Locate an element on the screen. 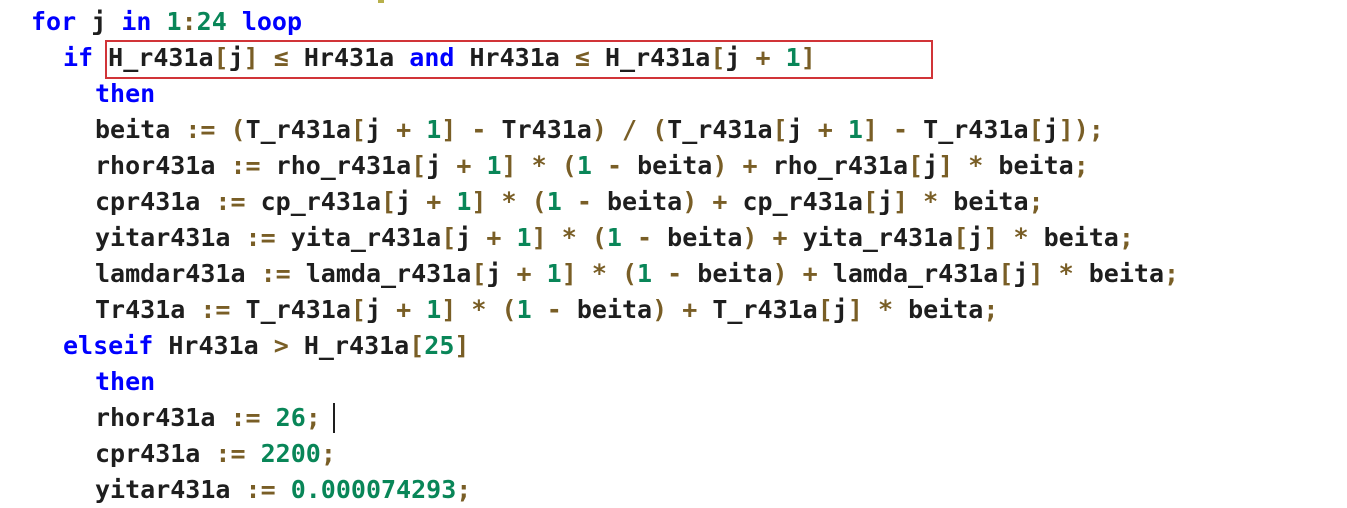  code-token-id: cpr431a is located at coordinates (148, 201).